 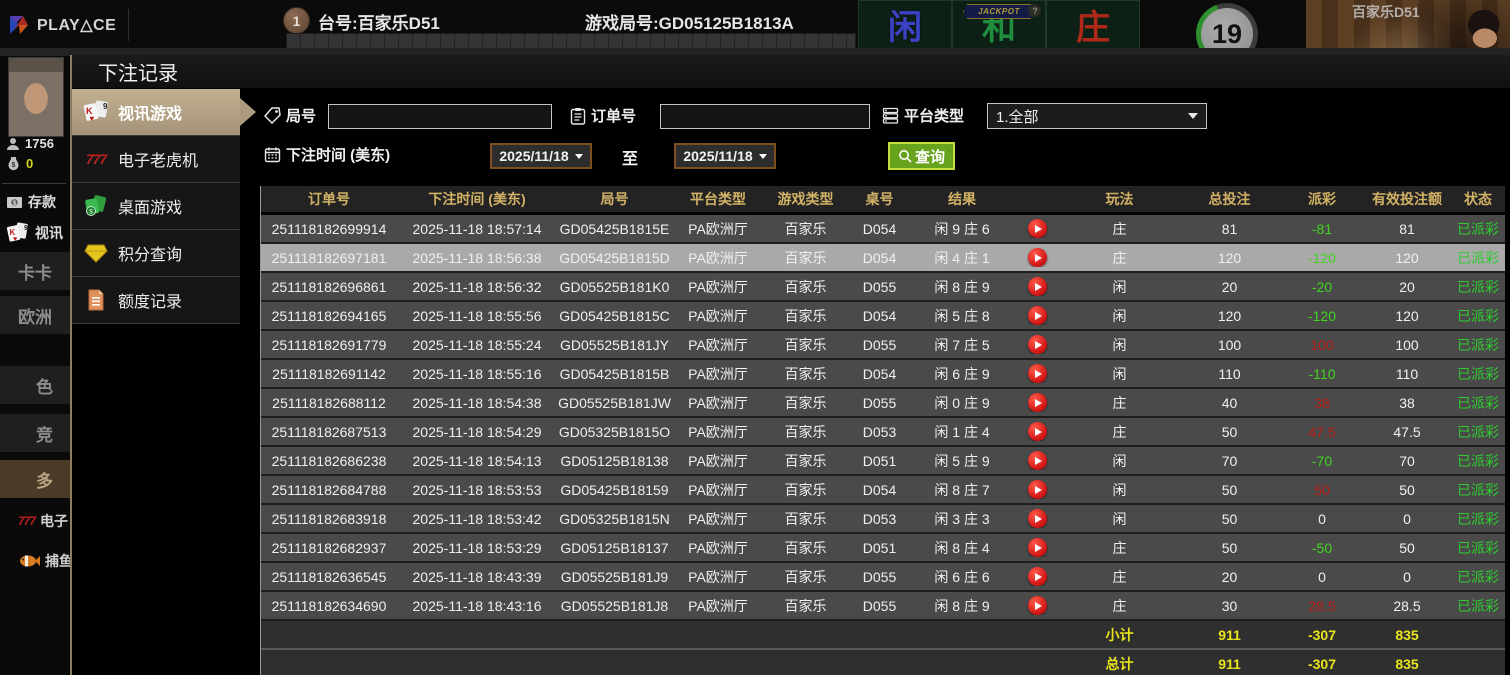 I want to click on rail-divider, so click(x=34, y=183).